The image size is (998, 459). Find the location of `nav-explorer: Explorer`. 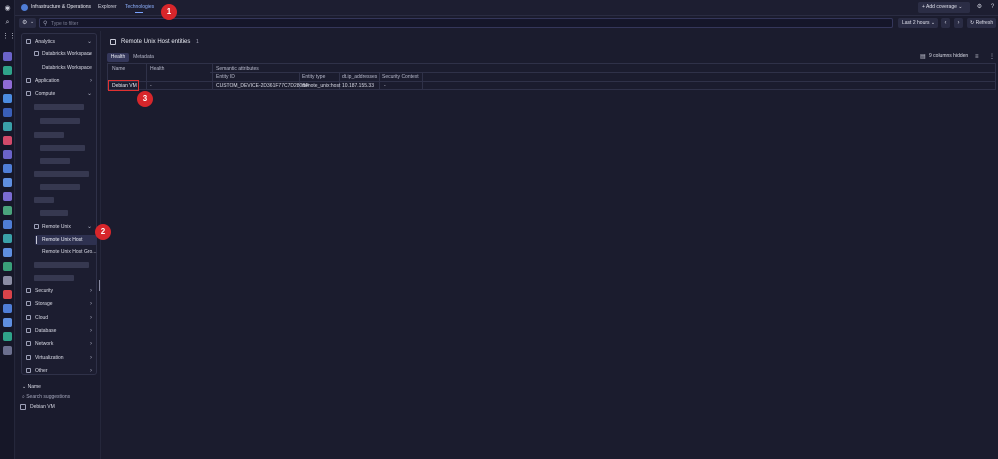

nav-explorer: Explorer is located at coordinates (107, 7).